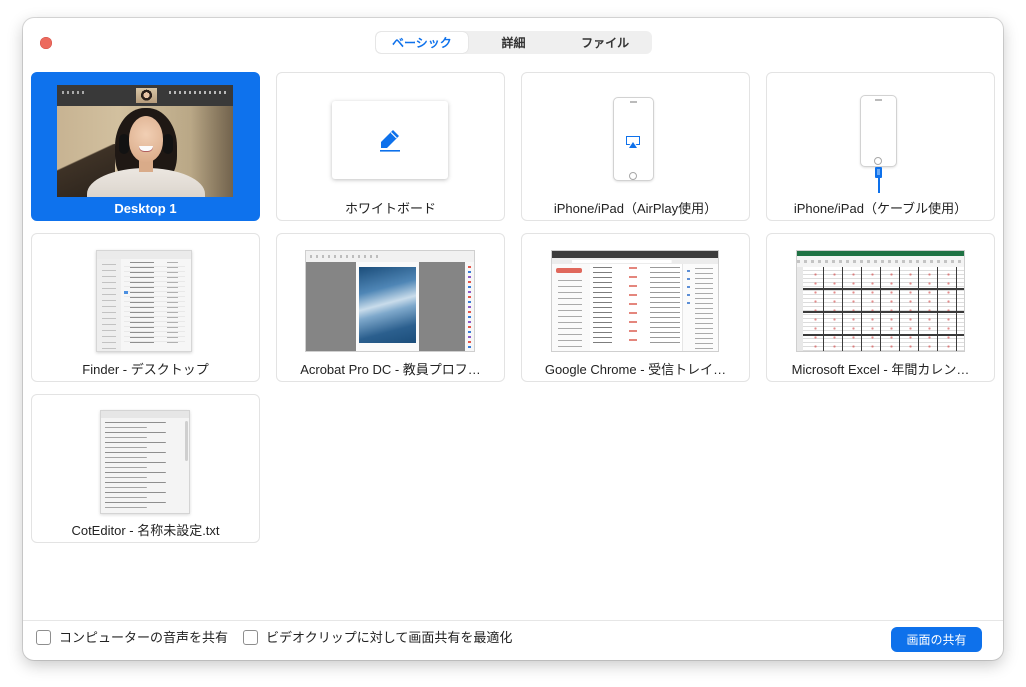 Image resolution: width=1026 pixels, height=687 pixels. What do you see at coordinates (880, 208) in the screenshot?
I see `tile-label: iPhone/iPad（ケーブル使用）` at bounding box center [880, 208].